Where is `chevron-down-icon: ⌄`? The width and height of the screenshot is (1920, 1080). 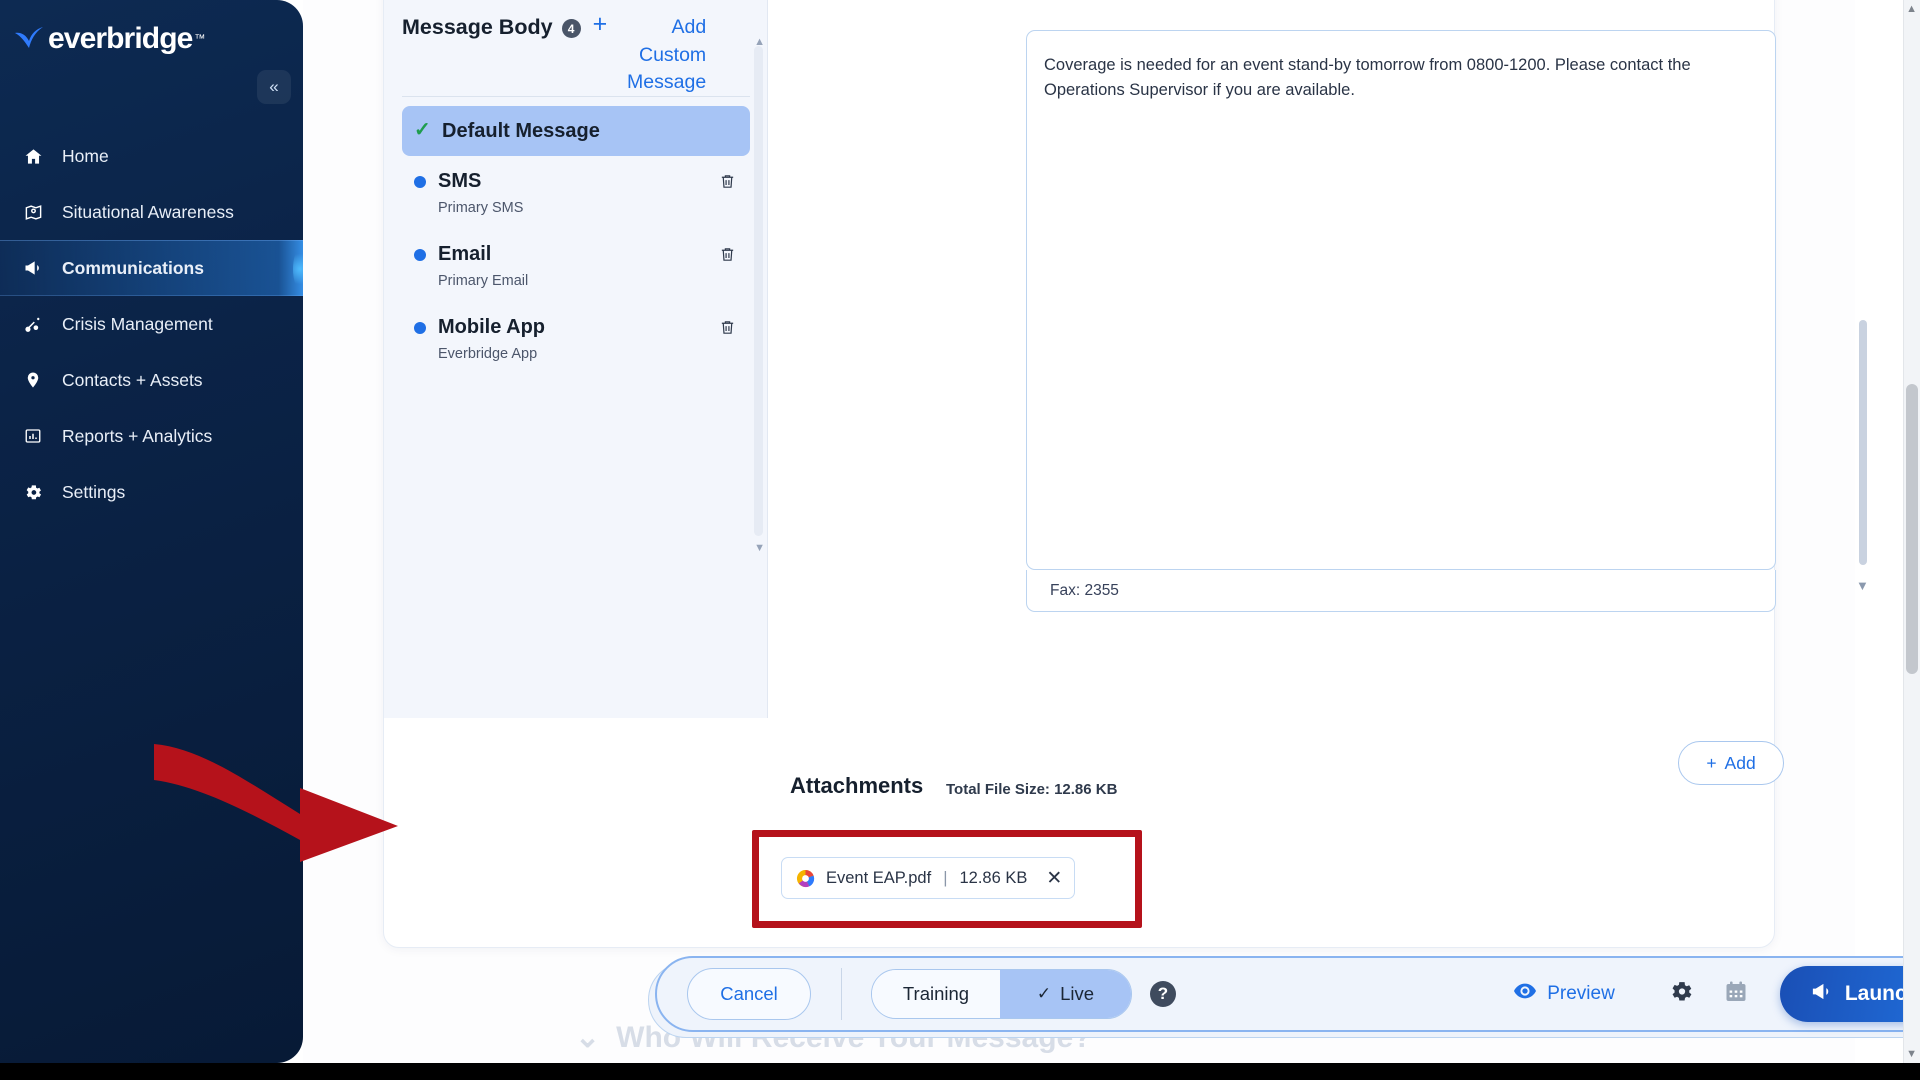
chevron-down-icon: ⌄ is located at coordinates (588, 1037).